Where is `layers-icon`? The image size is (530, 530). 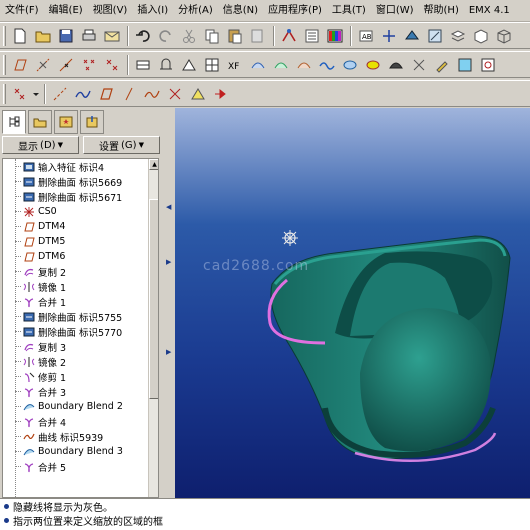 layers-icon is located at coordinates (458, 36).